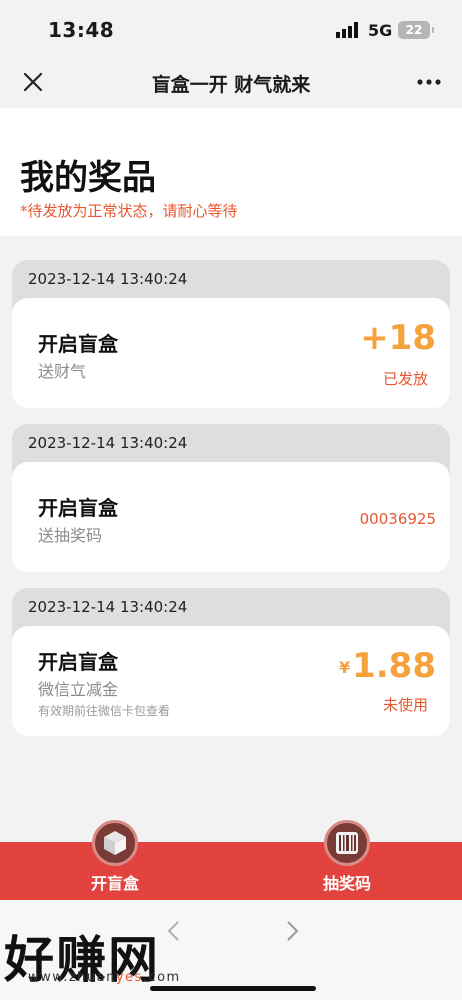 The image size is (462, 1000). Describe the element at coordinates (78, 689) in the screenshot. I see `prize-desc: 微信立减金` at that location.